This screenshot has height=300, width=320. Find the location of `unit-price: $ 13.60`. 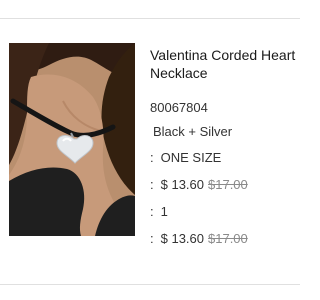

unit-price: $ 13.60 is located at coordinates (182, 184).